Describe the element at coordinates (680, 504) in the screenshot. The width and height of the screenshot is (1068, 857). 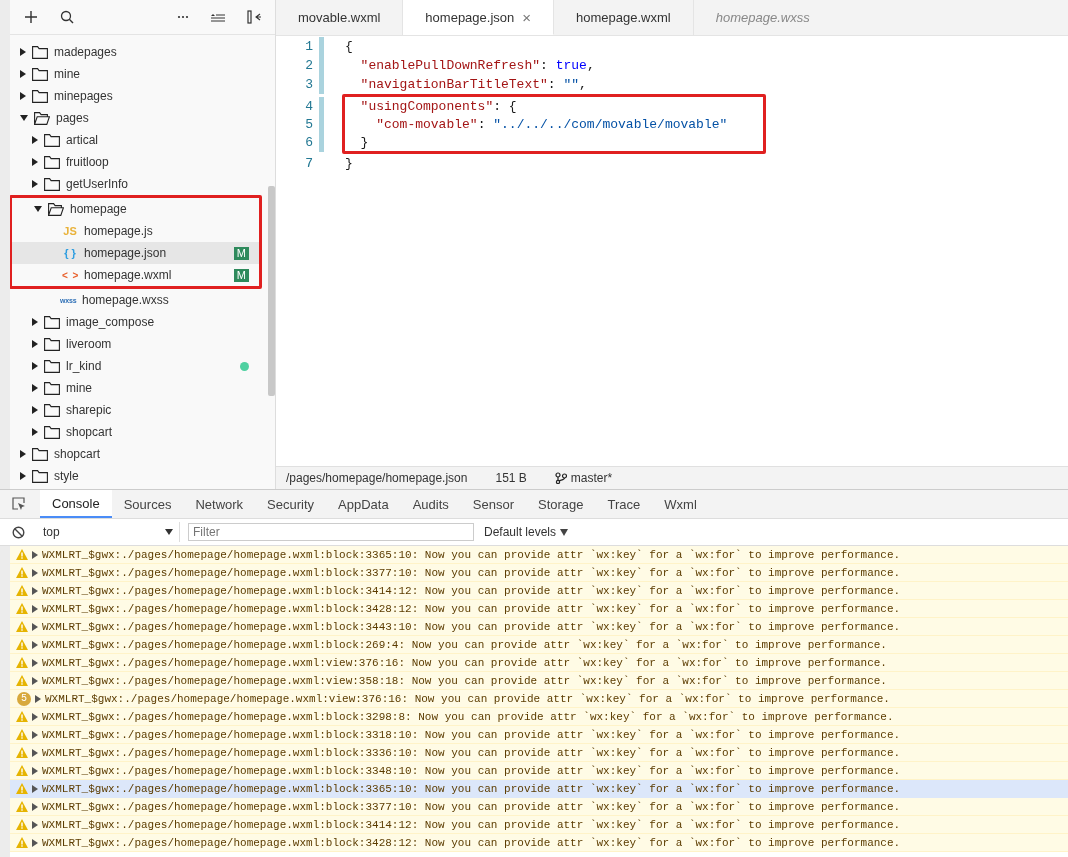
I see `console-tab: Wxml` at that location.